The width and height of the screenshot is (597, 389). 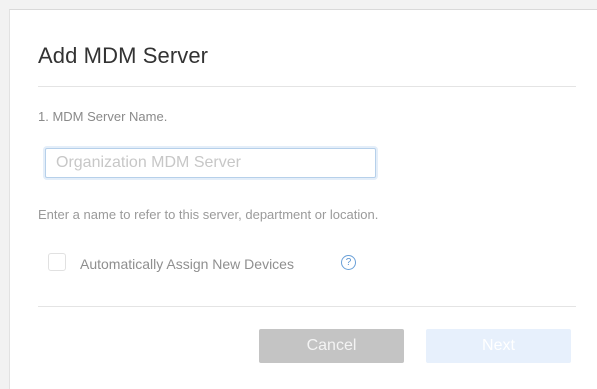 What do you see at coordinates (331, 346) in the screenshot?
I see `cancel-button: Cancel` at bounding box center [331, 346].